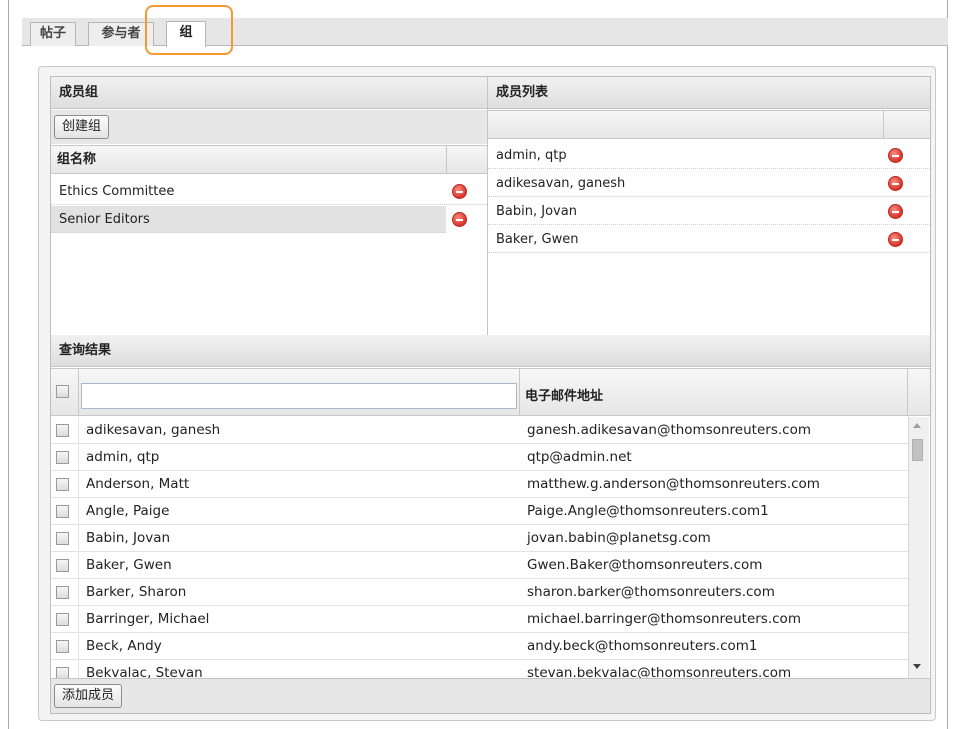 Image resolution: width=965 pixels, height=729 pixels. Describe the element at coordinates (917, 425) in the screenshot. I see `scroll-up-icon` at that location.